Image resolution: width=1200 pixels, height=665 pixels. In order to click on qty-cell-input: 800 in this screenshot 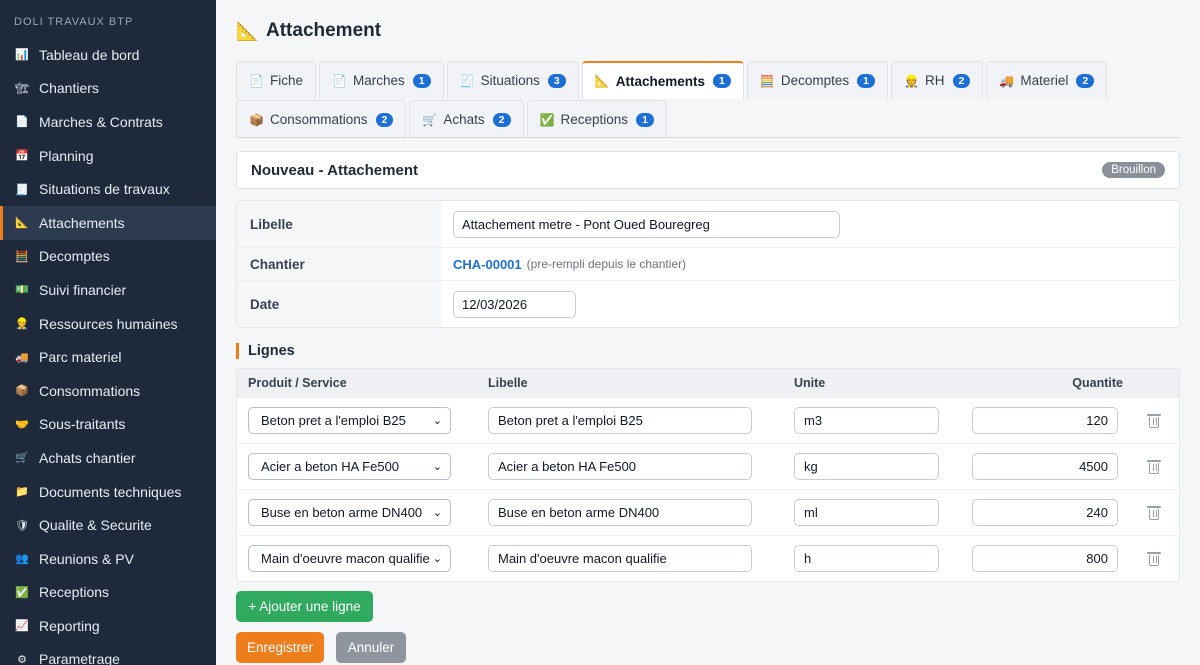, I will do `click(1045, 558)`.